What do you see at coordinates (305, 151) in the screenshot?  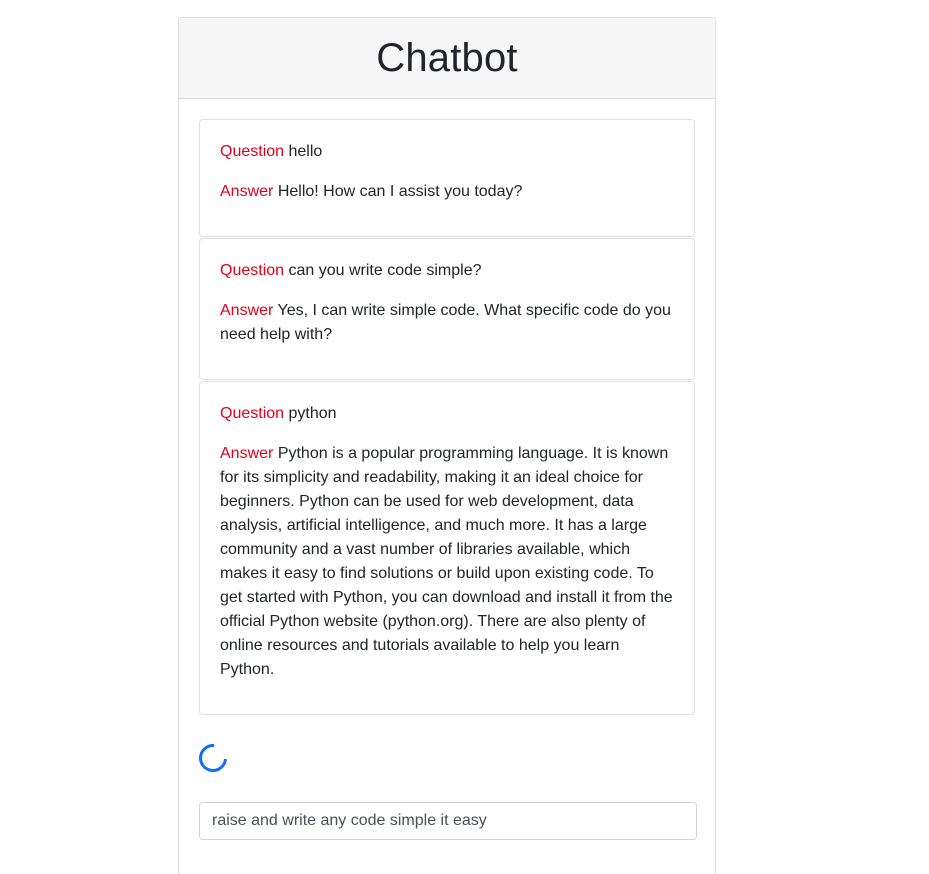 I see `question-text: hello` at bounding box center [305, 151].